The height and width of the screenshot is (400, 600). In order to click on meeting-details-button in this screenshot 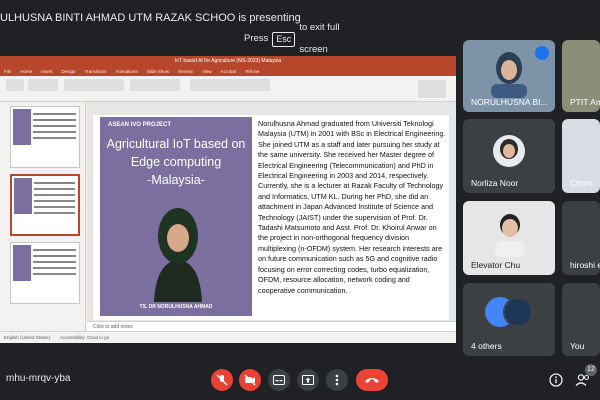, I will do `click(556, 380)`.